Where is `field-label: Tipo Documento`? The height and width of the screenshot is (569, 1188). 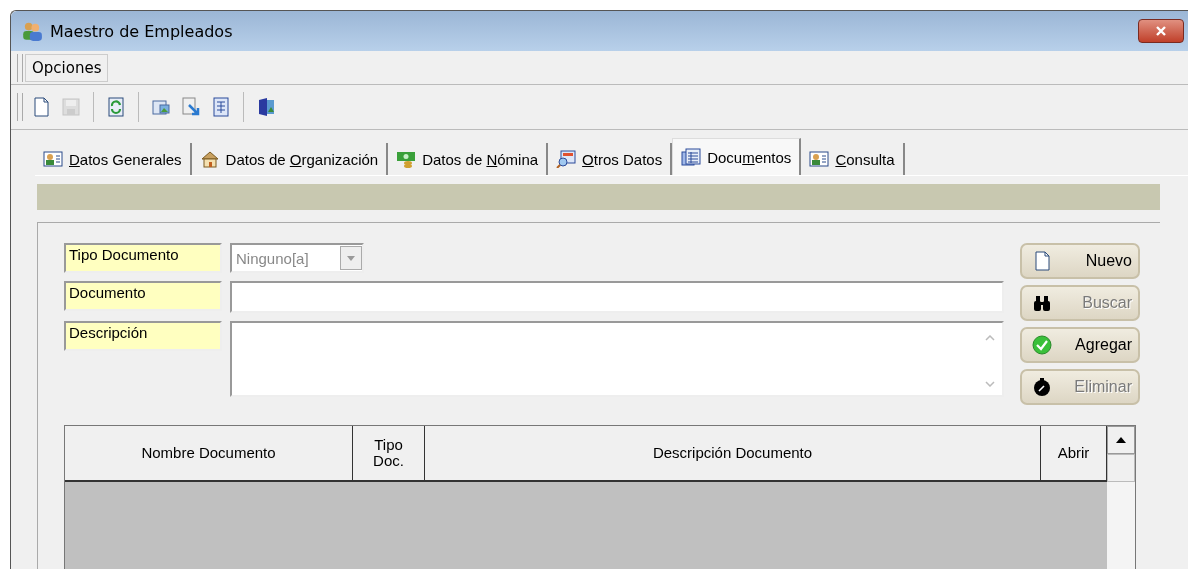
field-label: Tipo Documento is located at coordinates (143, 258).